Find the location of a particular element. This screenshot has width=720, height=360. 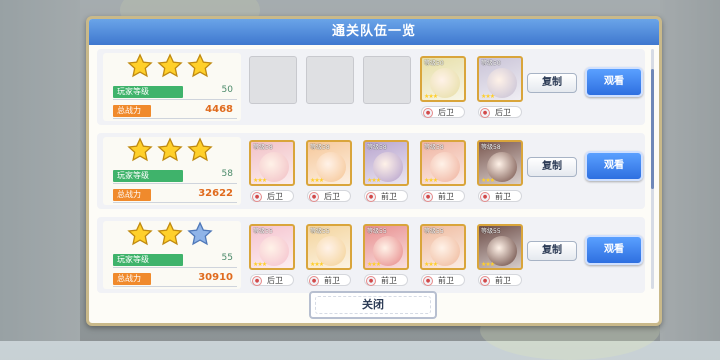

scrollbar is located at coordinates (652, 169).